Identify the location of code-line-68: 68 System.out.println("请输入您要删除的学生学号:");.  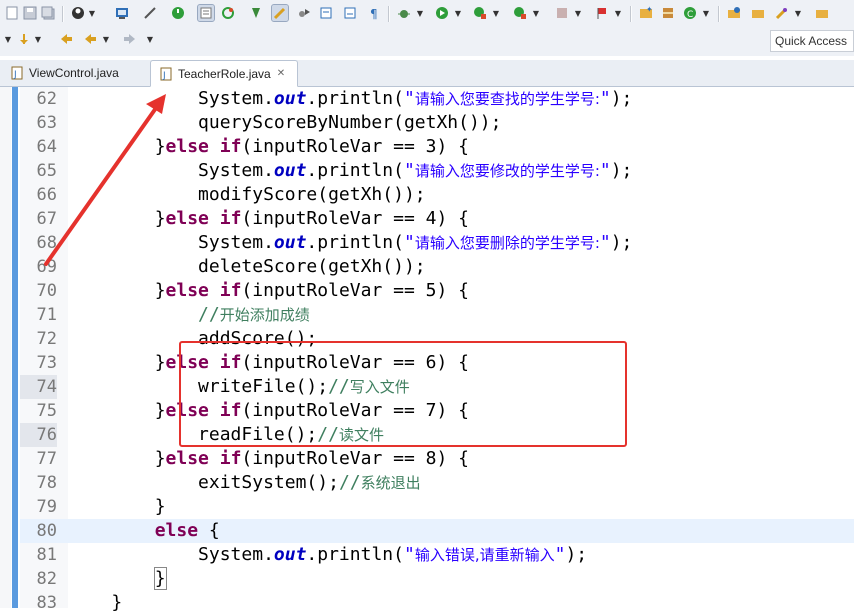
(437, 243).